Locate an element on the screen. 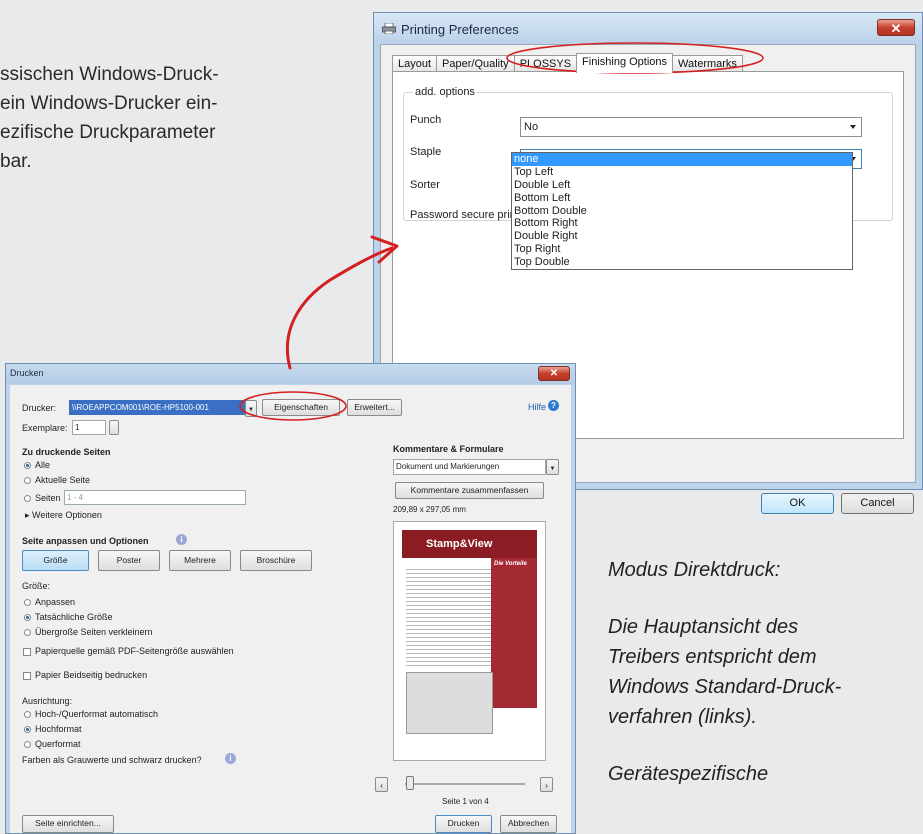 Image resolution: width=923 pixels, height=834 pixels. booklet-button: Broschüre is located at coordinates (276, 560).